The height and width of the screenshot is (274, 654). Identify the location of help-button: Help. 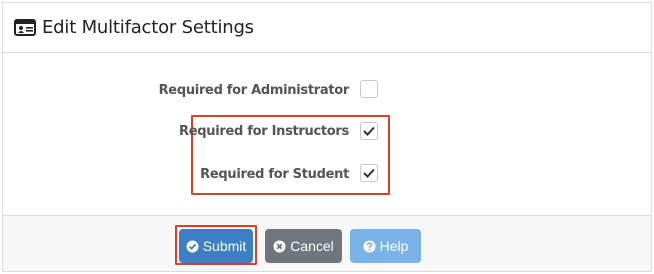
(385, 246).